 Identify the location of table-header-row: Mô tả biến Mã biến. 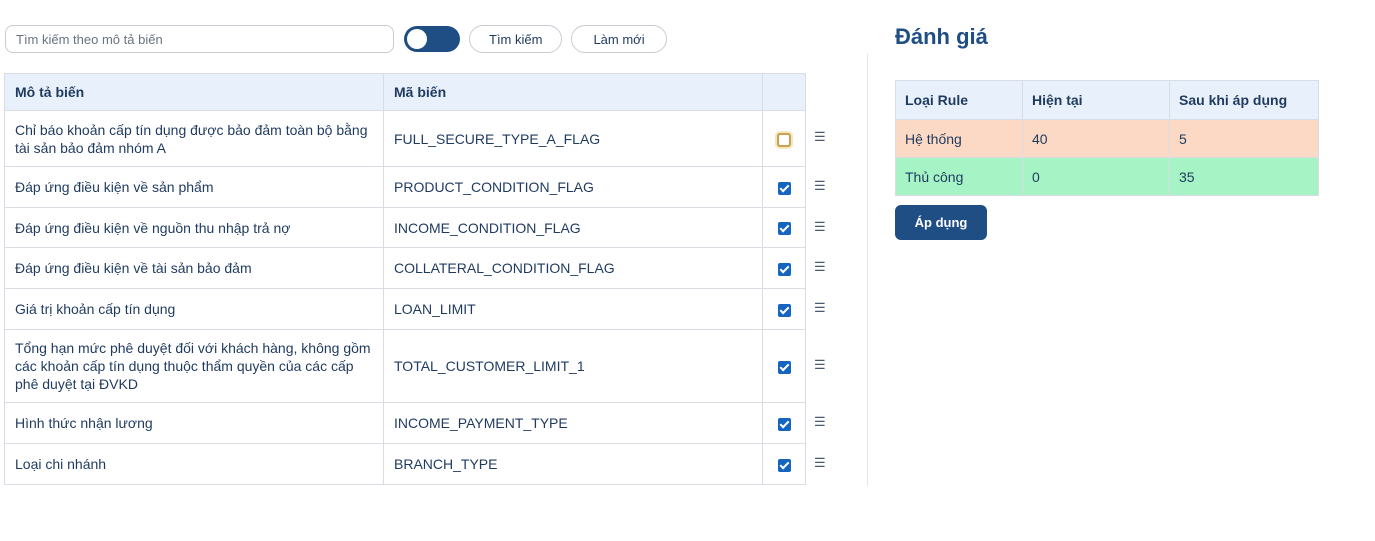
(405, 92).